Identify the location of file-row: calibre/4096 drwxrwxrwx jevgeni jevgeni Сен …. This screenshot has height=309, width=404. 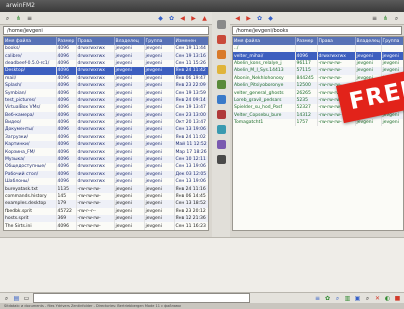
(106, 56).